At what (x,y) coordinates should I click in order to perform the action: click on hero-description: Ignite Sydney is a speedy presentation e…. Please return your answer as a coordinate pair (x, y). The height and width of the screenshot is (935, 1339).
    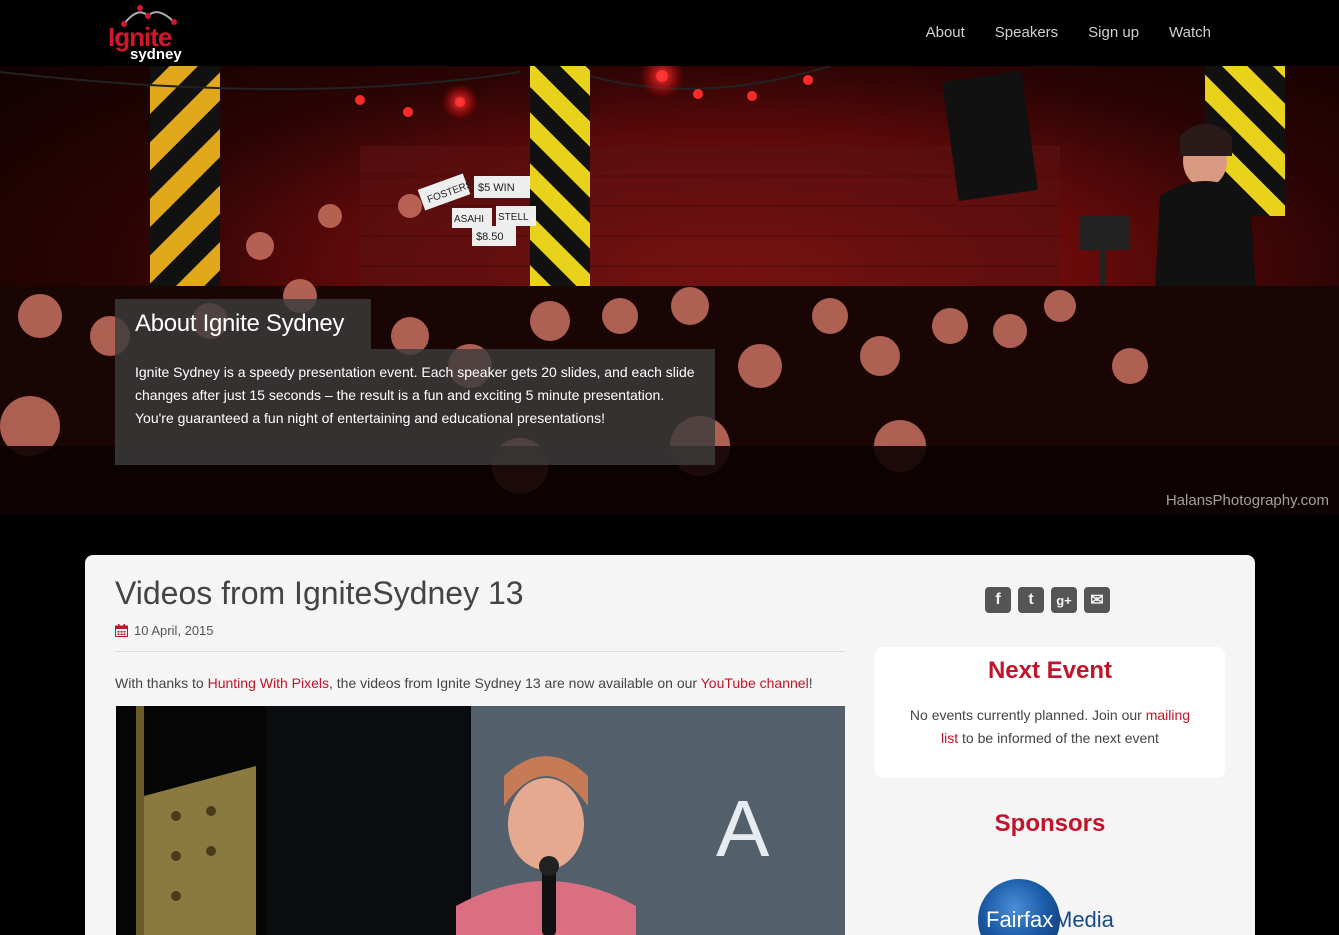
    Looking at the image, I should click on (415, 395).